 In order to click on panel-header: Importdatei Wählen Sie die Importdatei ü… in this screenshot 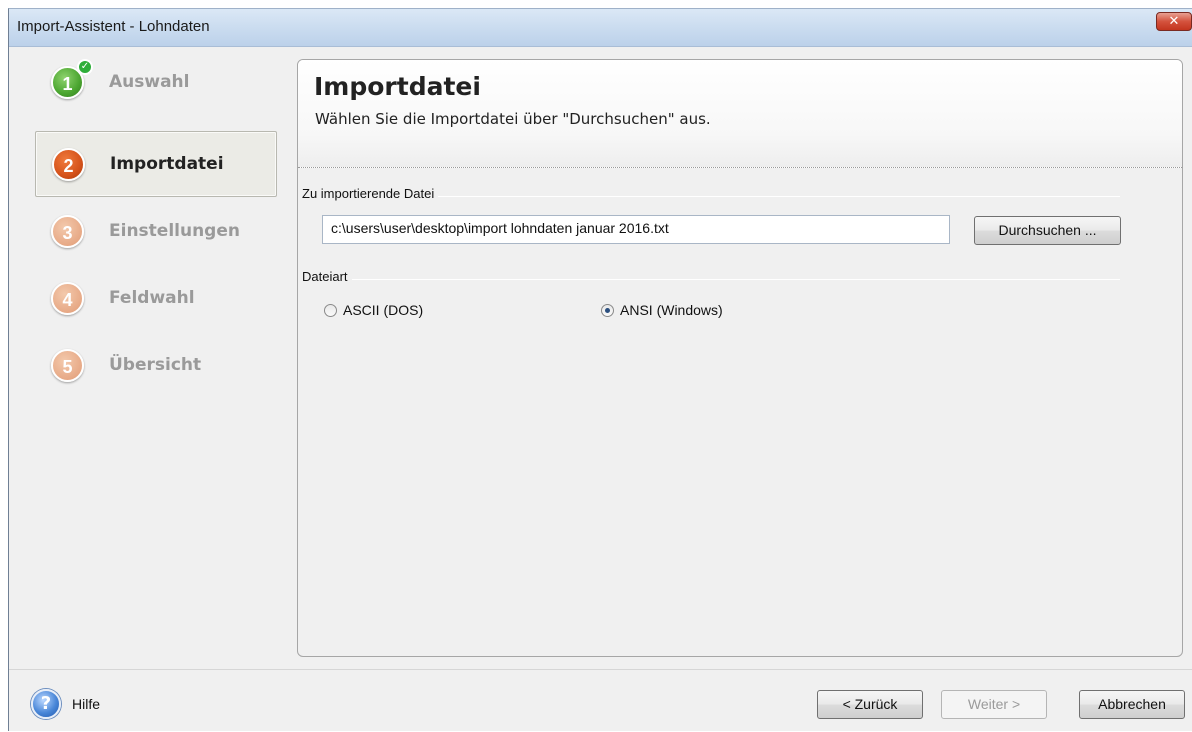, I will do `click(740, 114)`.